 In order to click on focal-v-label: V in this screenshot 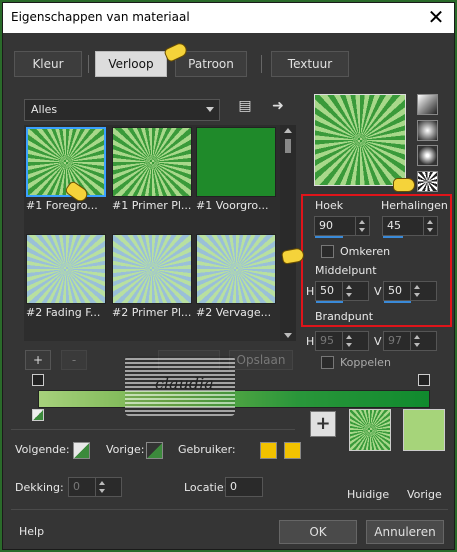, I will do `click(378, 341)`.